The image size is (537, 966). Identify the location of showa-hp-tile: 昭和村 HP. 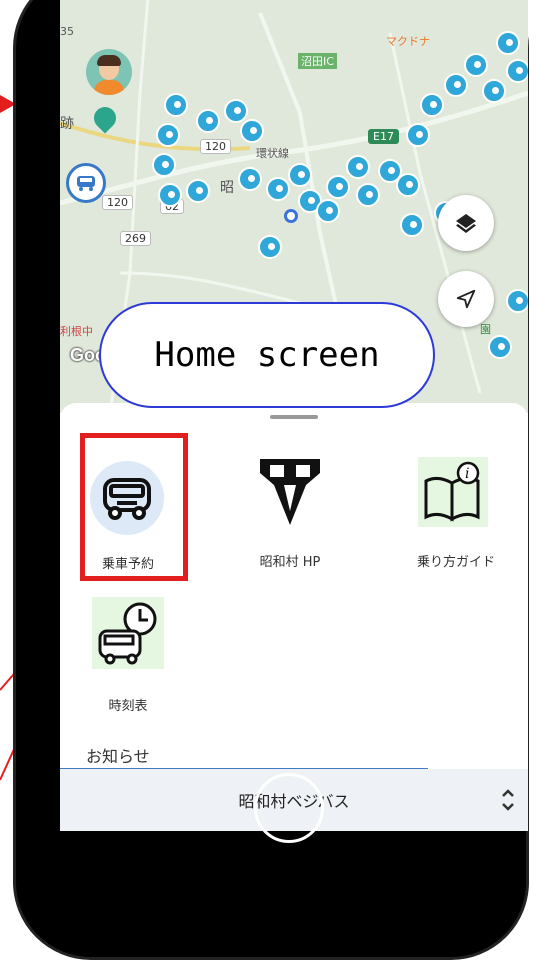
(295, 518).